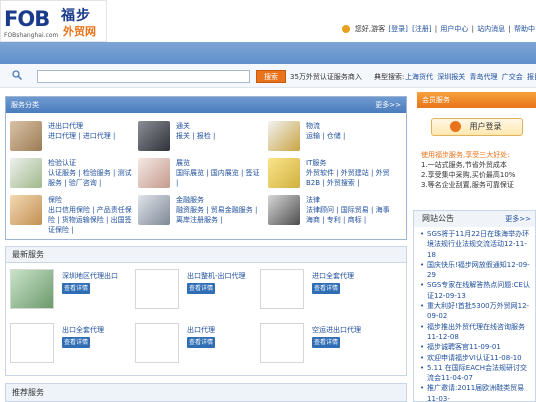  I want to click on benefit-item: 3.等名企业刮置,服务可靠保证, so click(467, 185).